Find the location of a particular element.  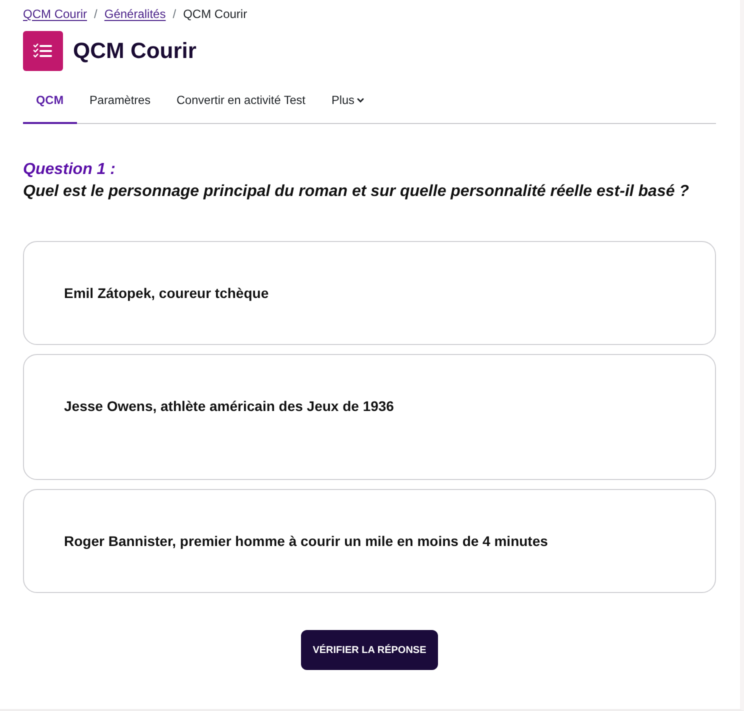

breadcrumb-link: QCM Courir is located at coordinates (55, 13).